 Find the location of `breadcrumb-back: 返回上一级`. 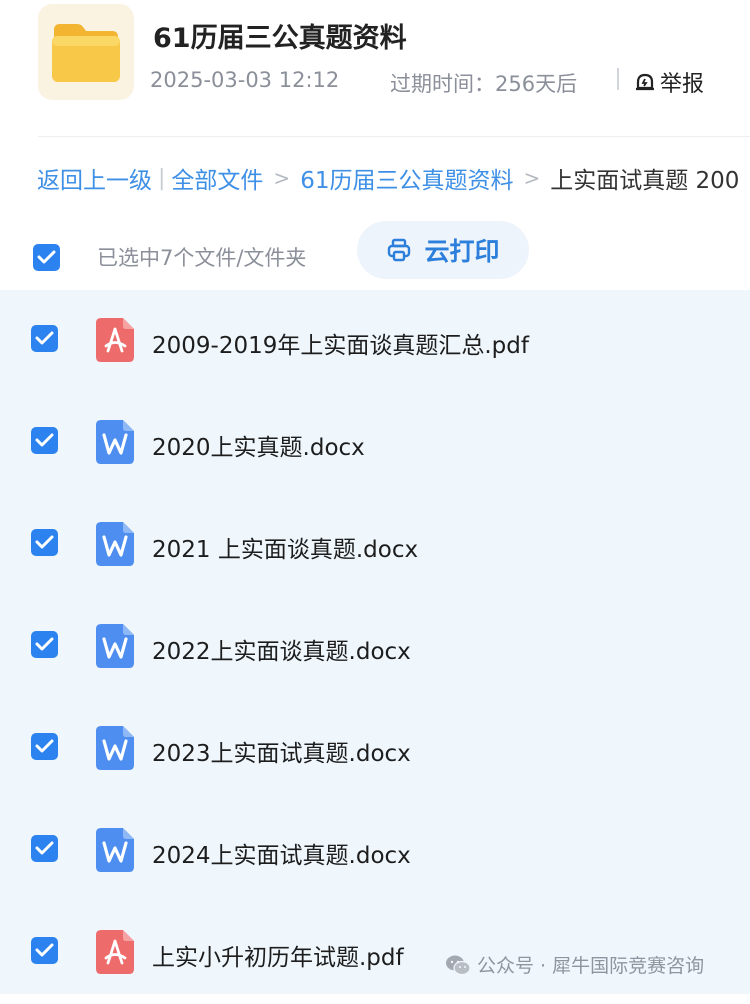

breadcrumb-back: 返回上一级 is located at coordinates (94, 178).